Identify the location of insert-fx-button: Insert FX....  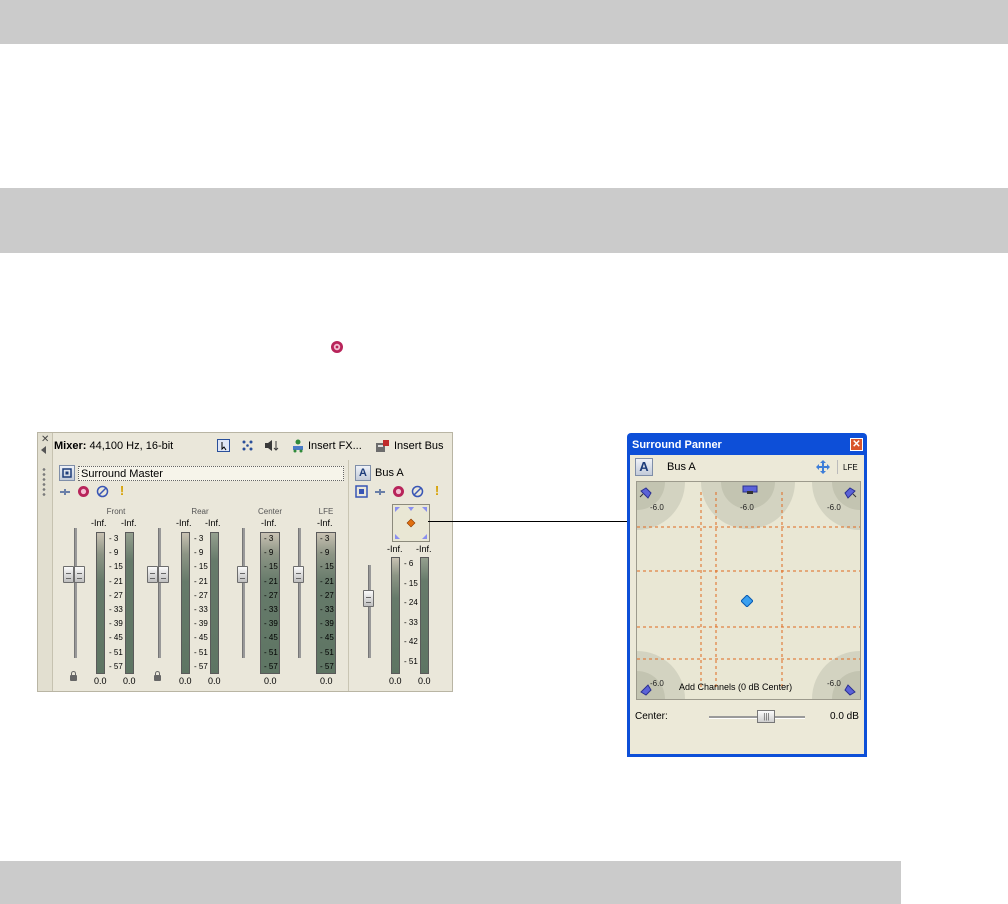
(335, 446).